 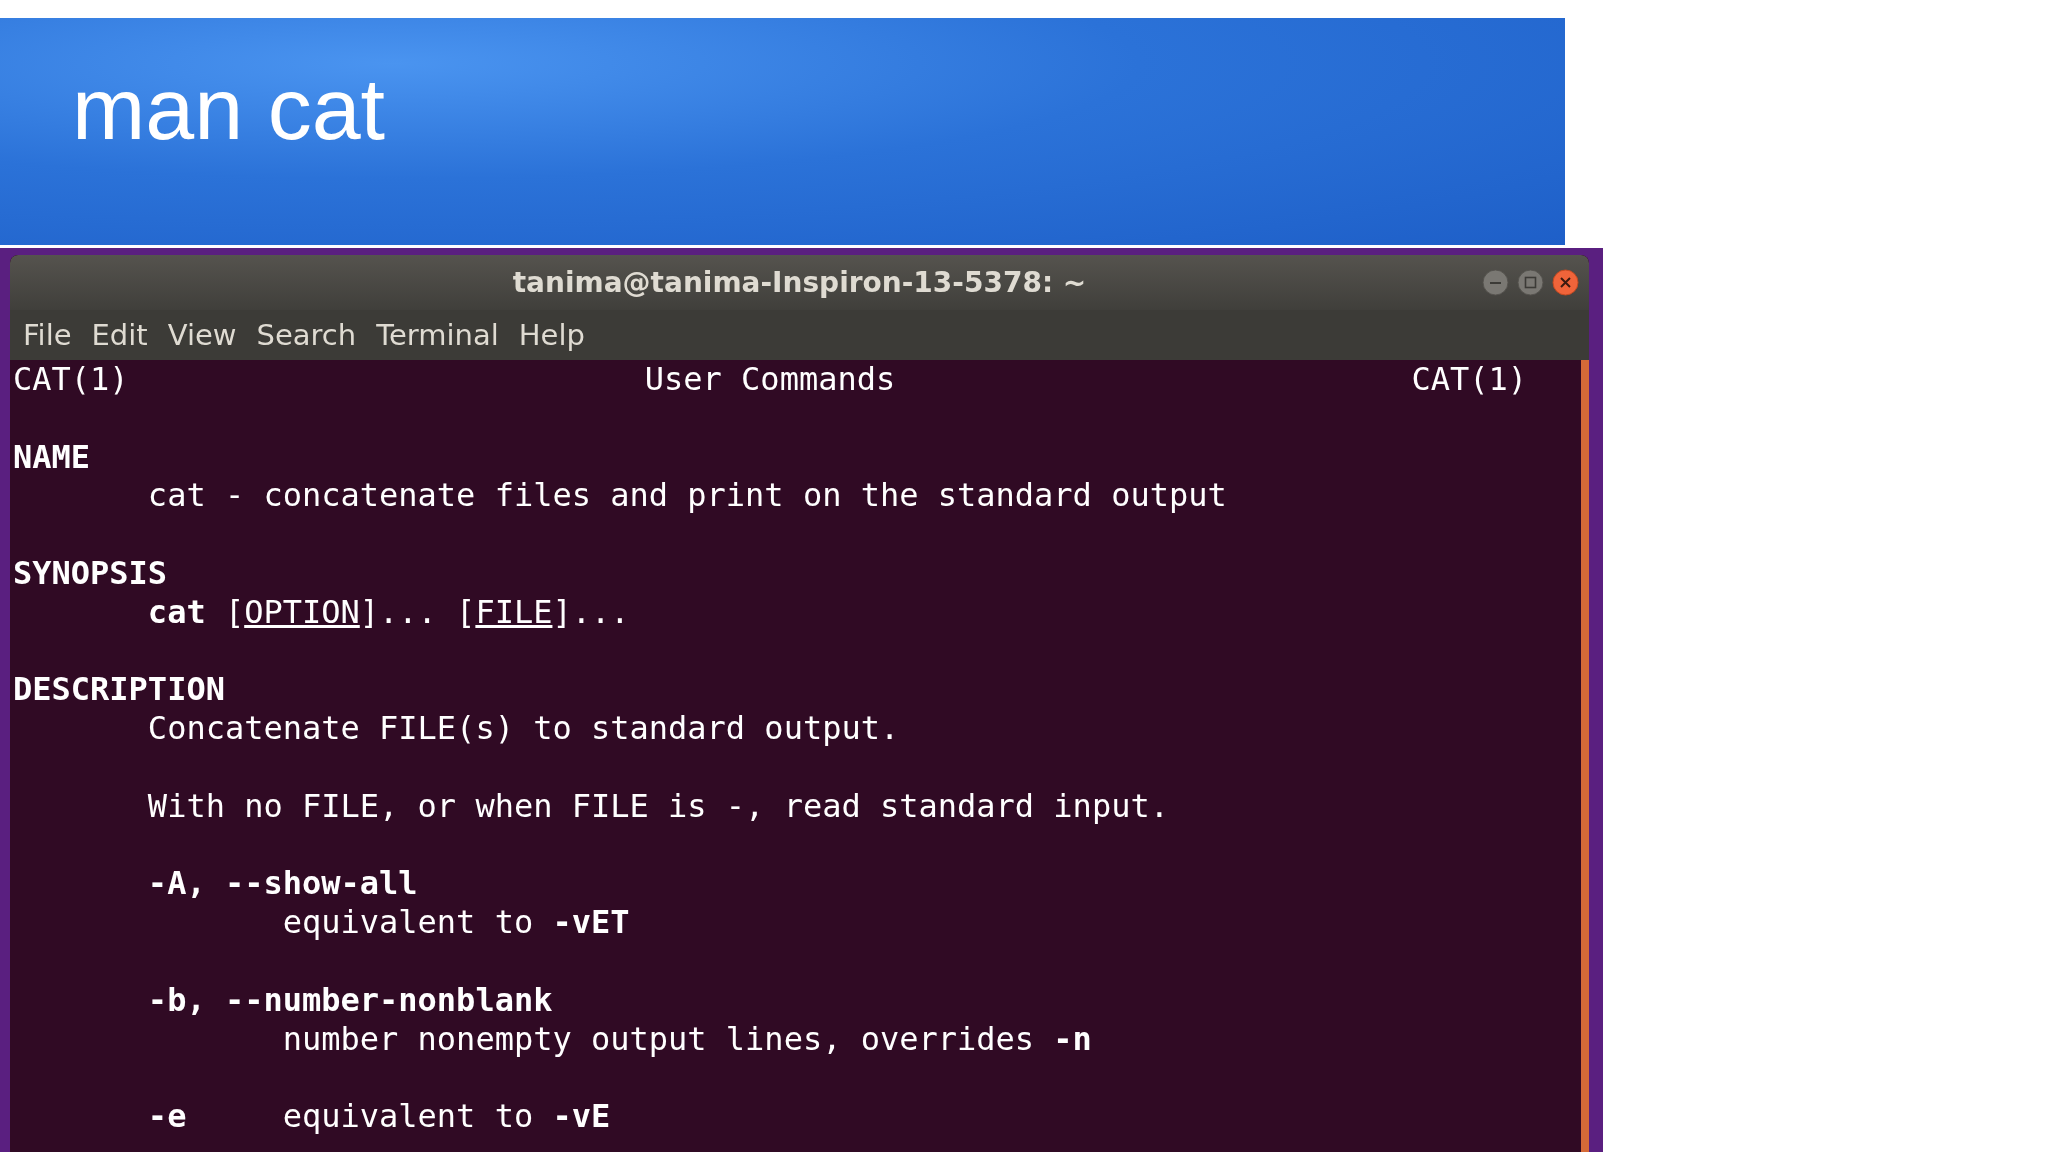 What do you see at coordinates (1495, 282) in the screenshot?
I see `minimize-button` at bounding box center [1495, 282].